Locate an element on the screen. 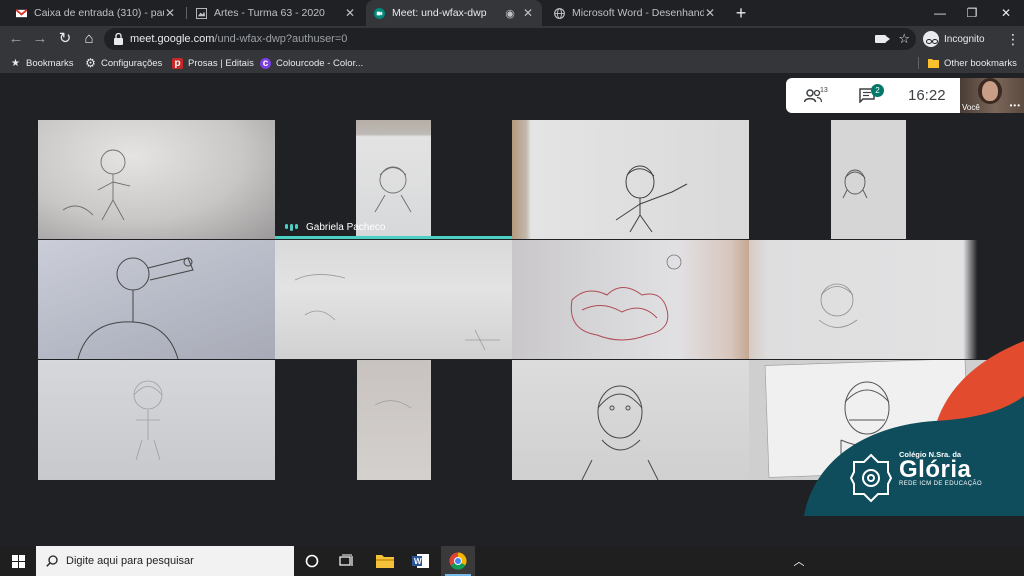  windows-taskbar: Digite aqui para pesquisar W ︿ is located at coordinates (512, 561).